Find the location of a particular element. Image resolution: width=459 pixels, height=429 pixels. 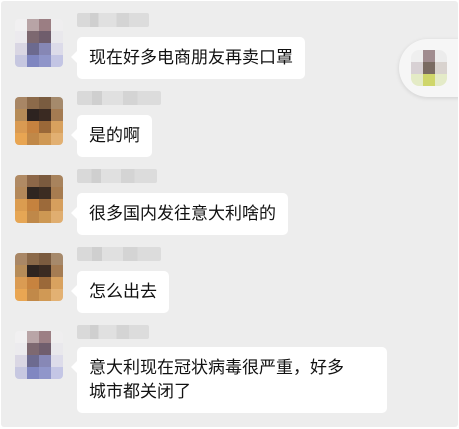

floating-avatar-icon is located at coordinates (429, 68).